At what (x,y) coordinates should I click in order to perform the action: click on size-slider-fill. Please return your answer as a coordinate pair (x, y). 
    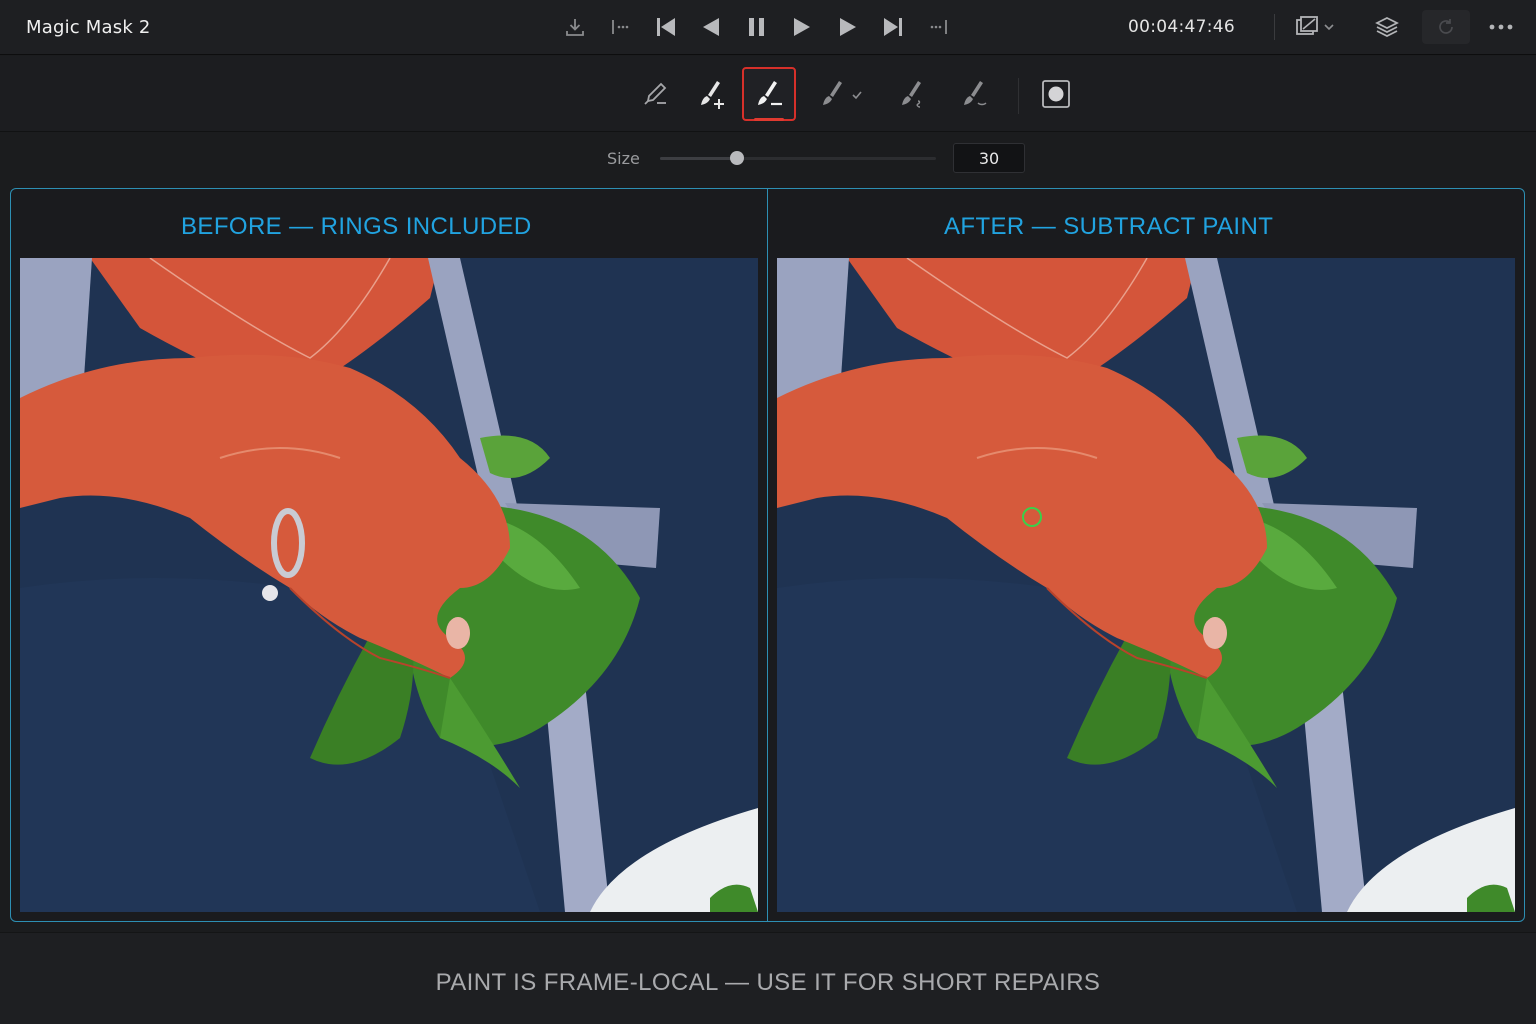
    Looking at the image, I should click on (699, 158).